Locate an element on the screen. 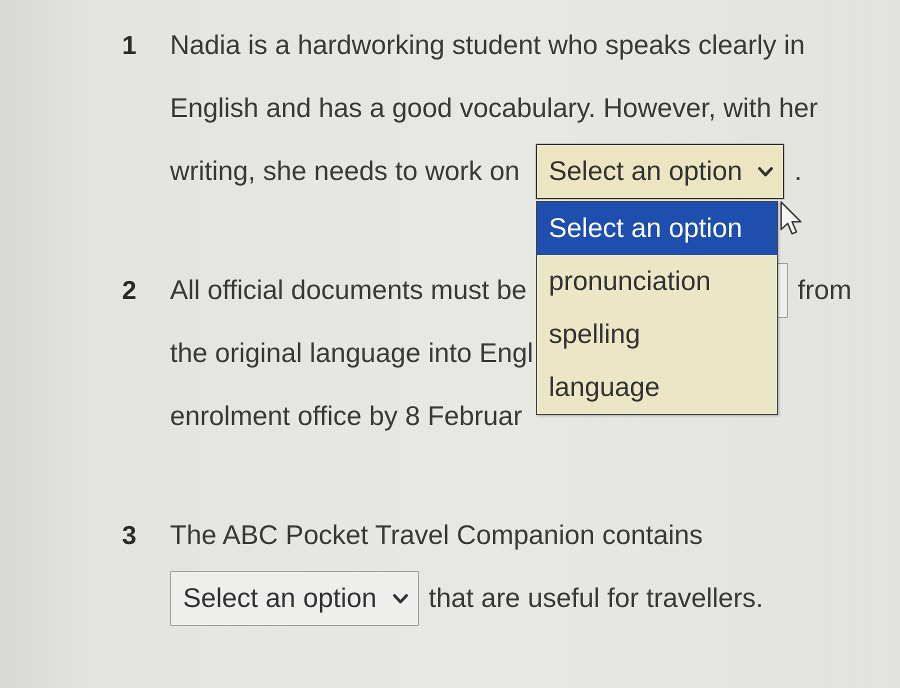  dropdown-option: Select an option is located at coordinates (656, 228).